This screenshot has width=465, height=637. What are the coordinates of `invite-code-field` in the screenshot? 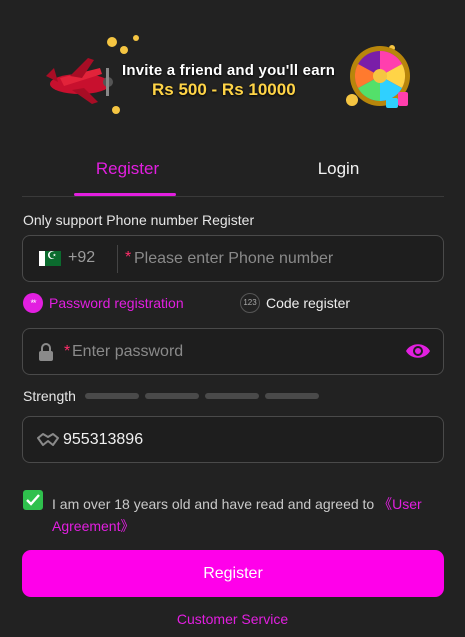 It's located at (233, 439).